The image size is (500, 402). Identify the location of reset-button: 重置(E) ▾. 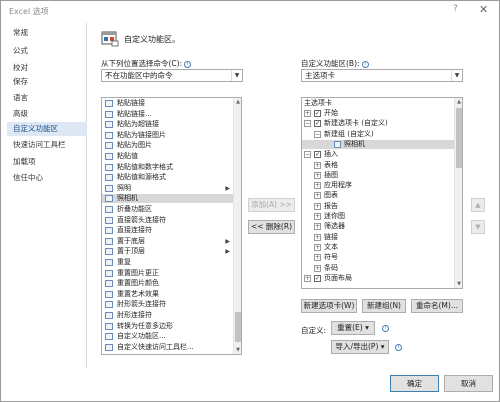
(353, 328).